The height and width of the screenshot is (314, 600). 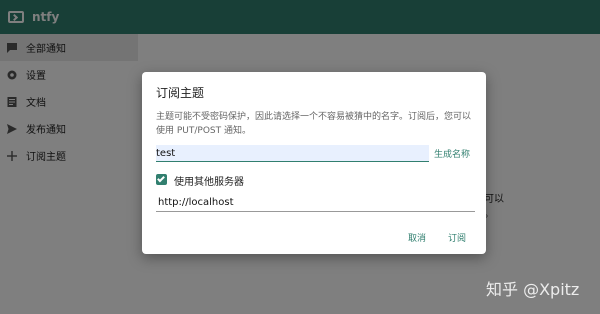 What do you see at coordinates (417, 237) in the screenshot?
I see `cancel-button: 取消` at bounding box center [417, 237].